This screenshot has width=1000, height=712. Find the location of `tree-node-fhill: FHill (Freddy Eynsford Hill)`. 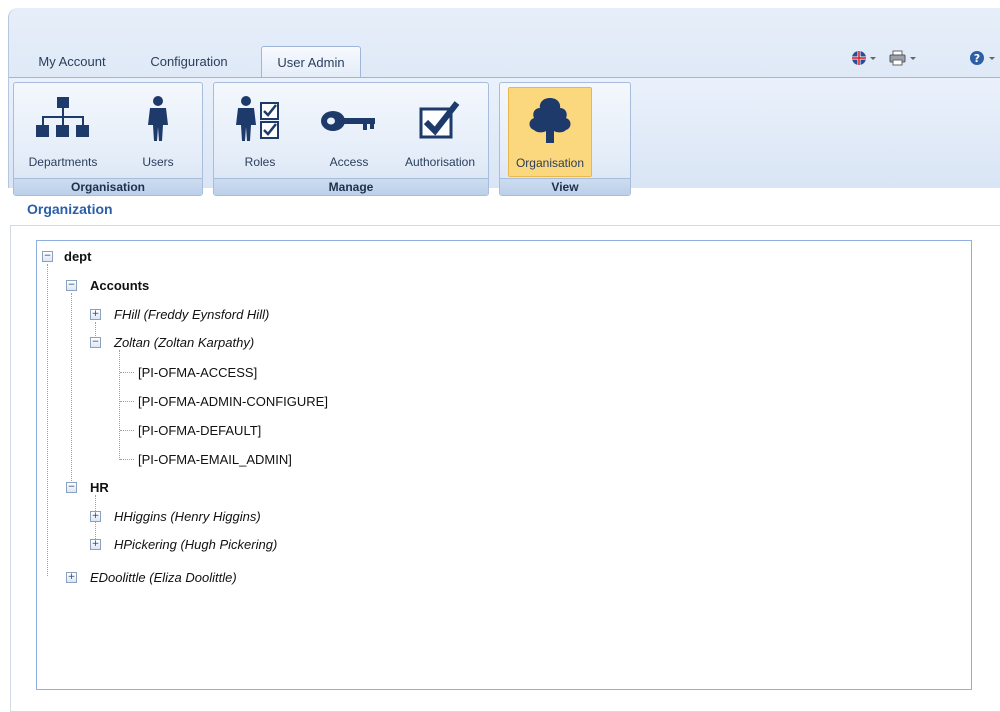

tree-node-fhill: FHill (Freddy Eynsford Hill) is located at coordinates (191, 314).